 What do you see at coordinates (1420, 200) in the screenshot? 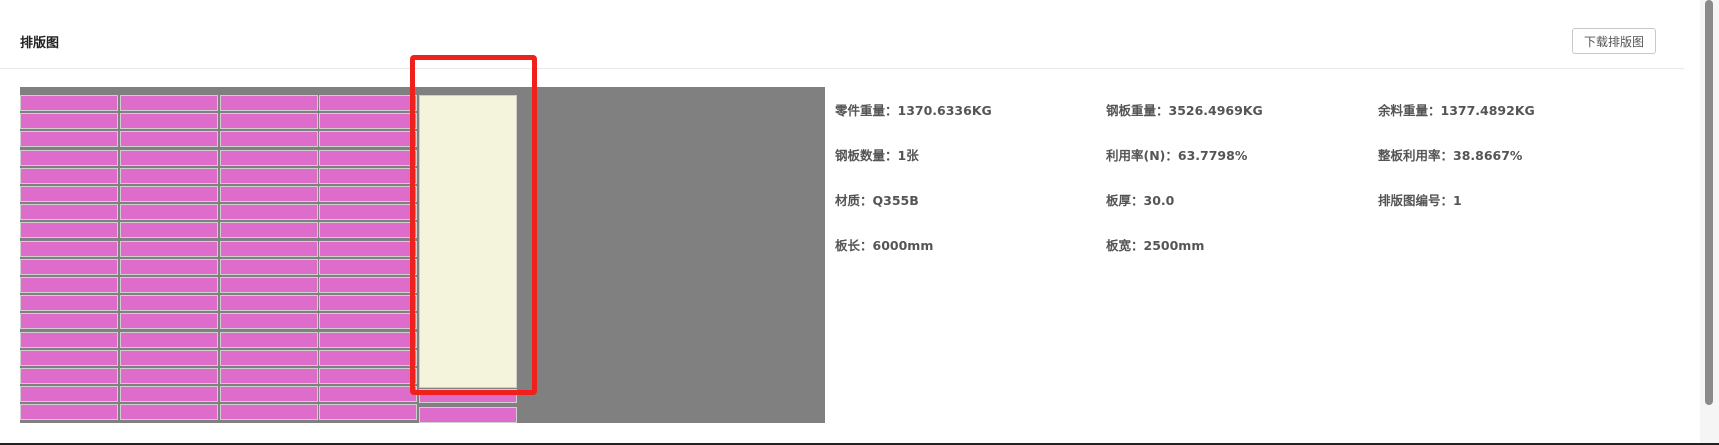
I see `layout-number: 排版图编号：1` at bounding box center [1420, 200].